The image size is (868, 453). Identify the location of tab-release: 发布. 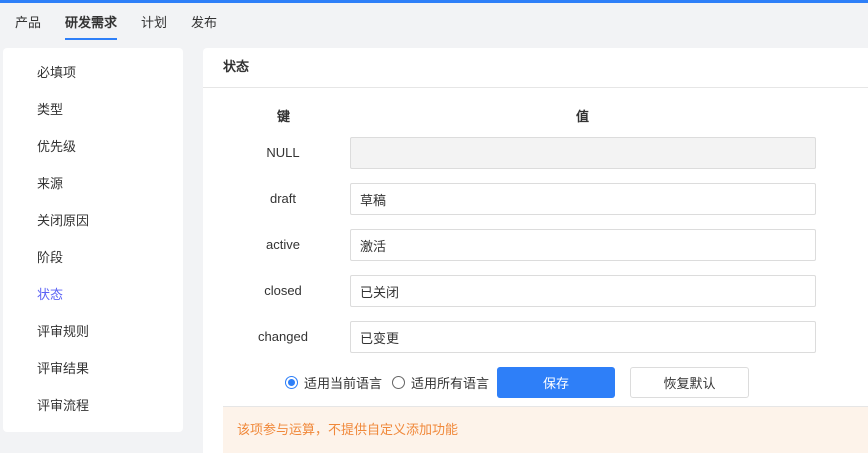
(204, 26).